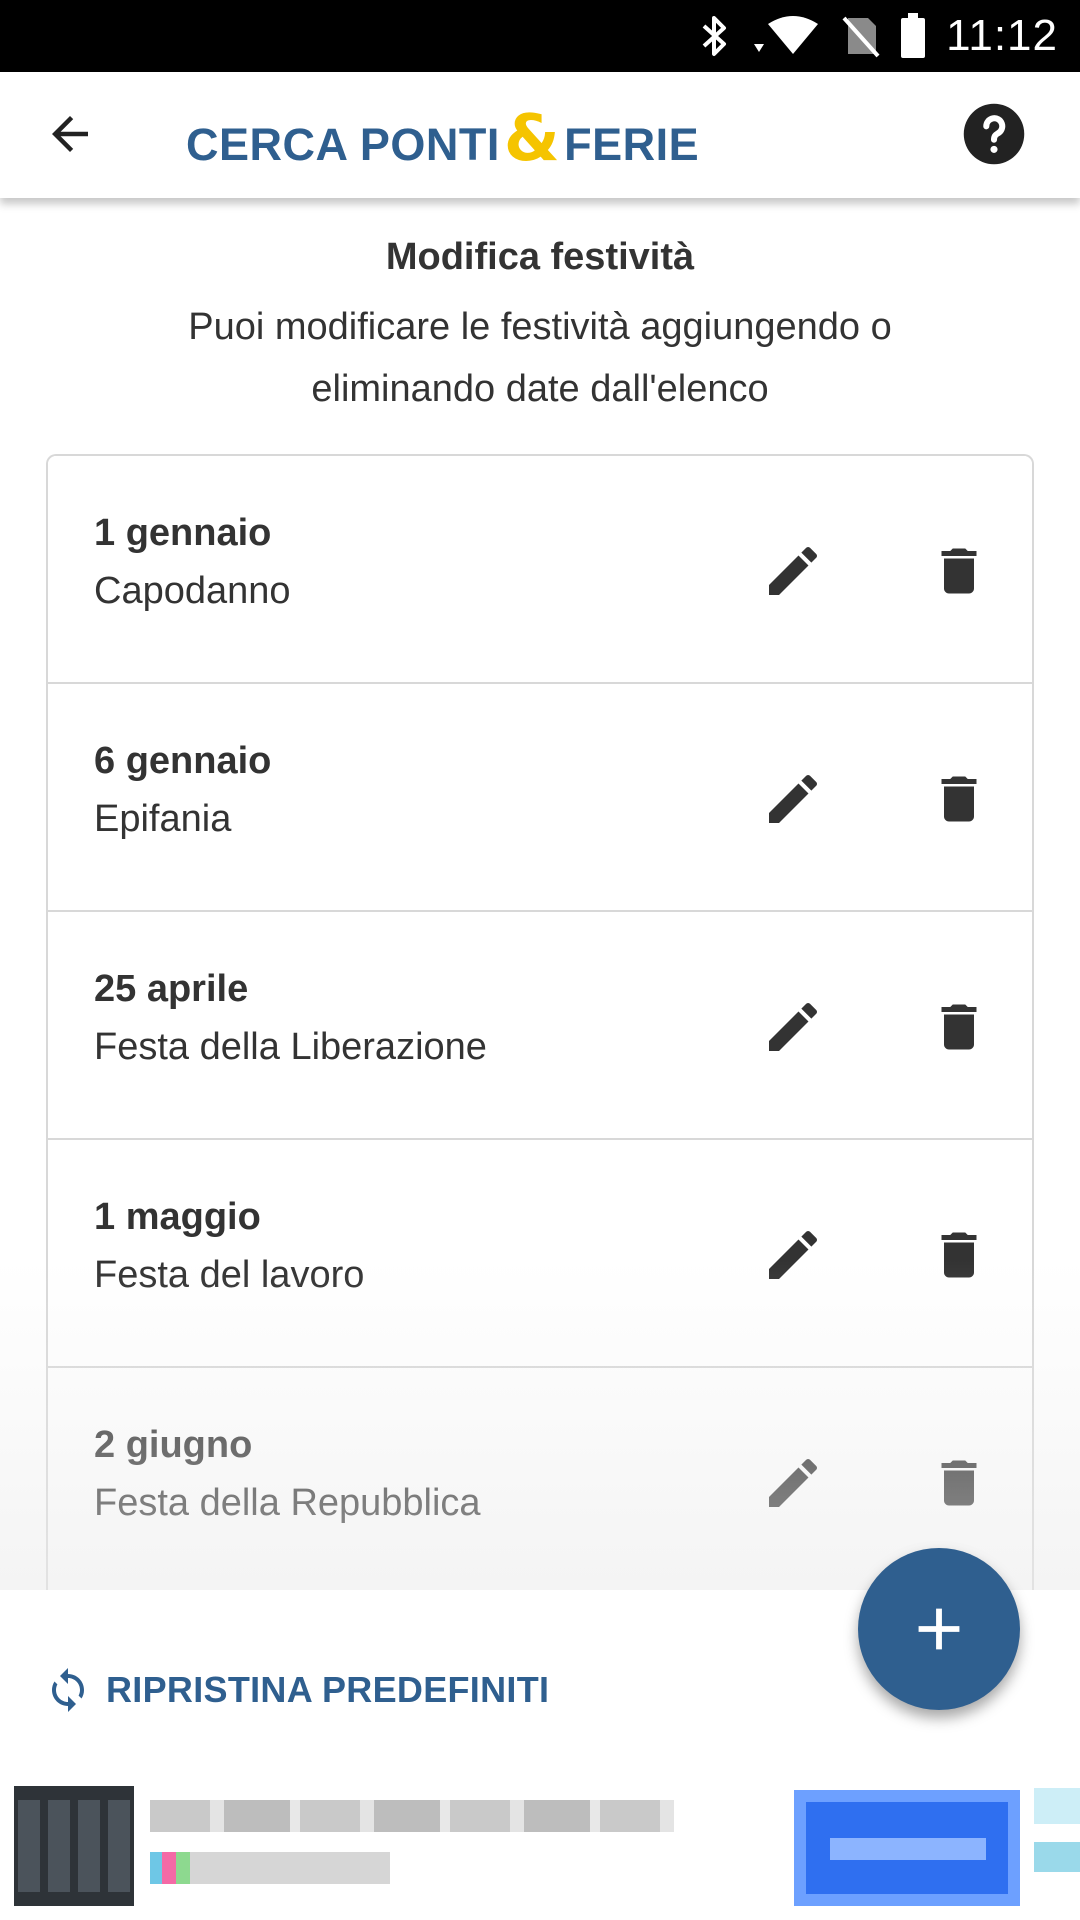 This screenshot has height=1920, width=1080. Describe the element at coordinates (173, 1445) in the screenshot. I see `holiday-date: 2 giugno` at that location.